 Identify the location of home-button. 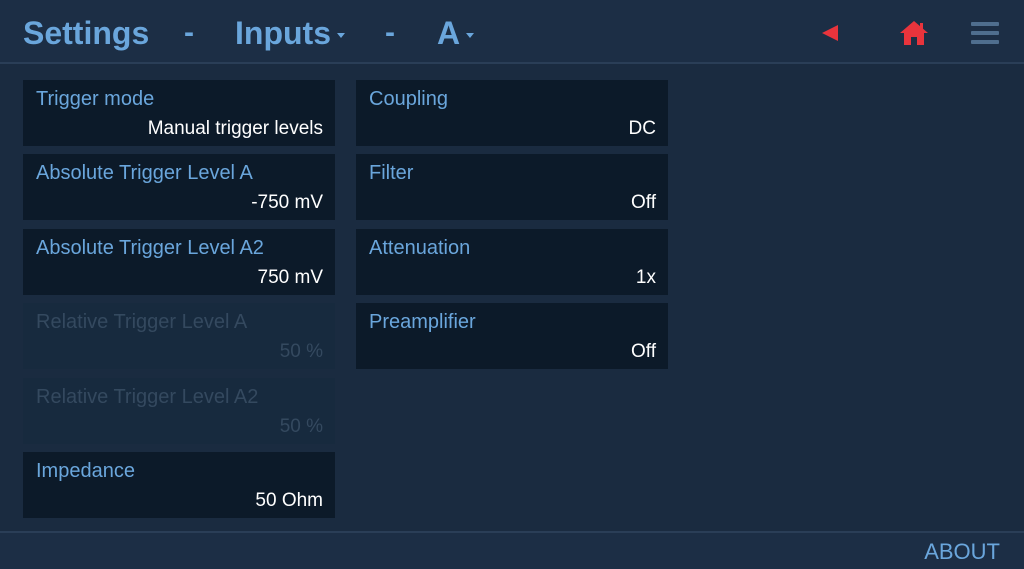
(914, 33).